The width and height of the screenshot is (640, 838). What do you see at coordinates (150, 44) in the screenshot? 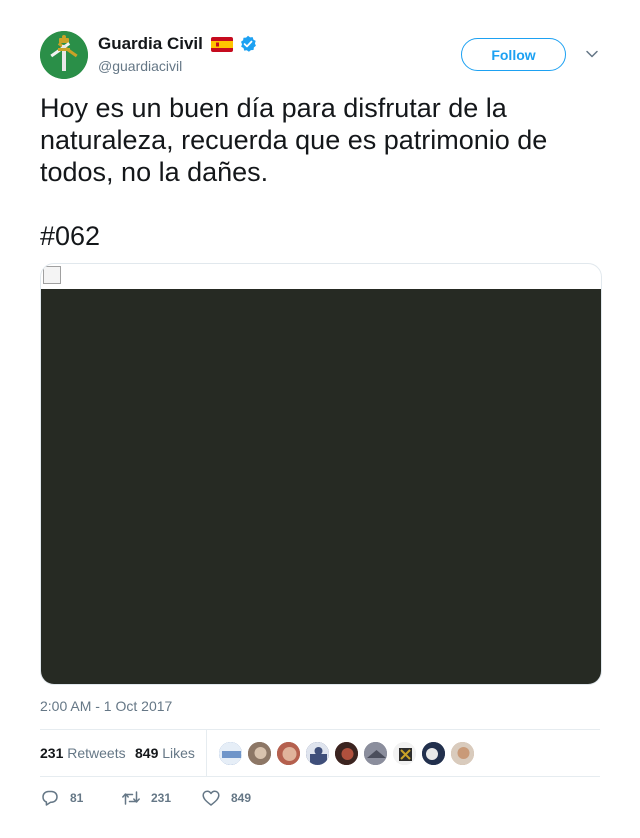
I see `display-name: Guardia Civil` at bounding box center [150, 44].